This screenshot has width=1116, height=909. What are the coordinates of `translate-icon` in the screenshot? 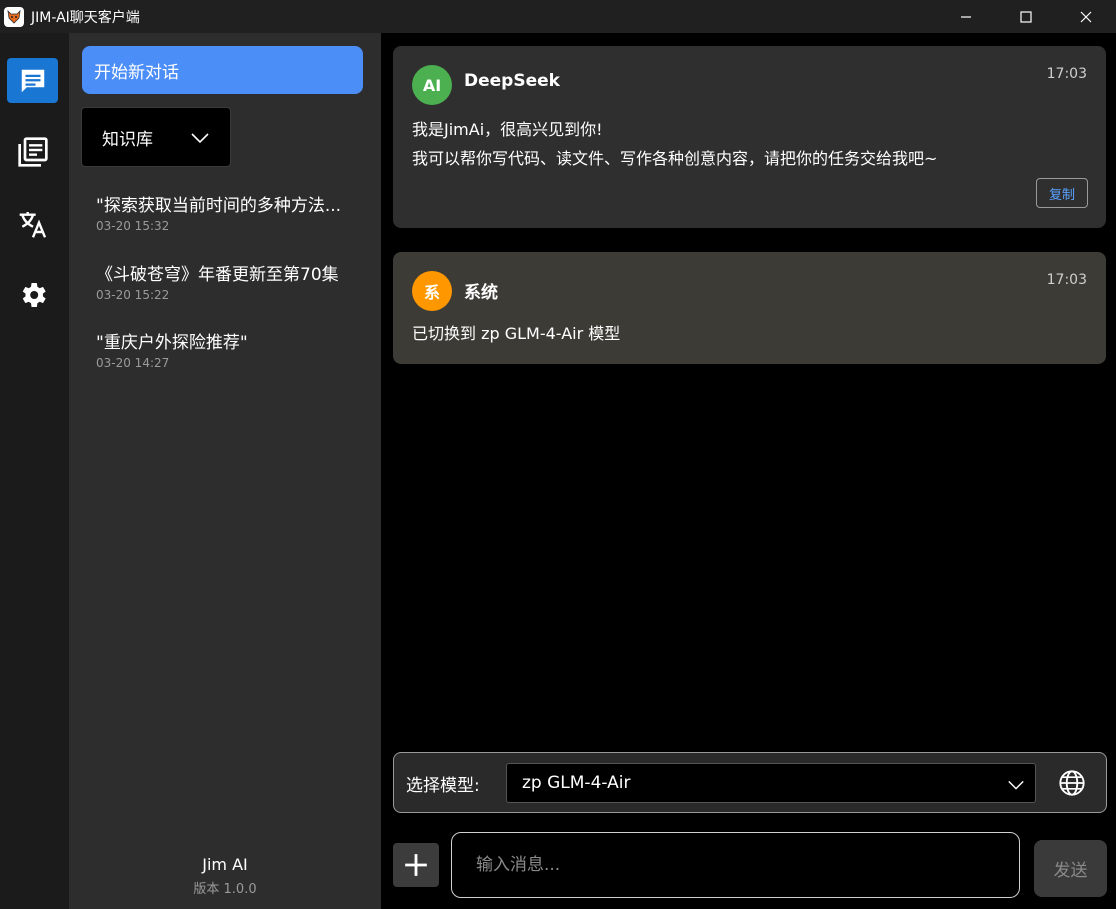 It's located at (32, 224).